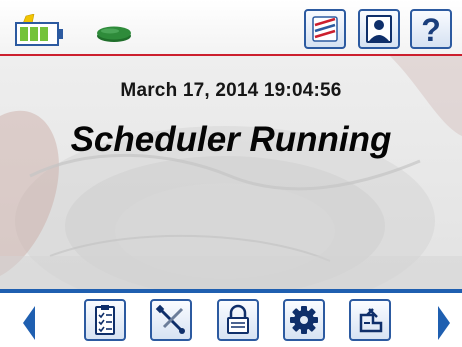 The width and height of the screenshot is (462, 347). What do you see at coordinates (114, 34) in the screenshot?
I see `status-led-icon` at bounding box center [114, 34].